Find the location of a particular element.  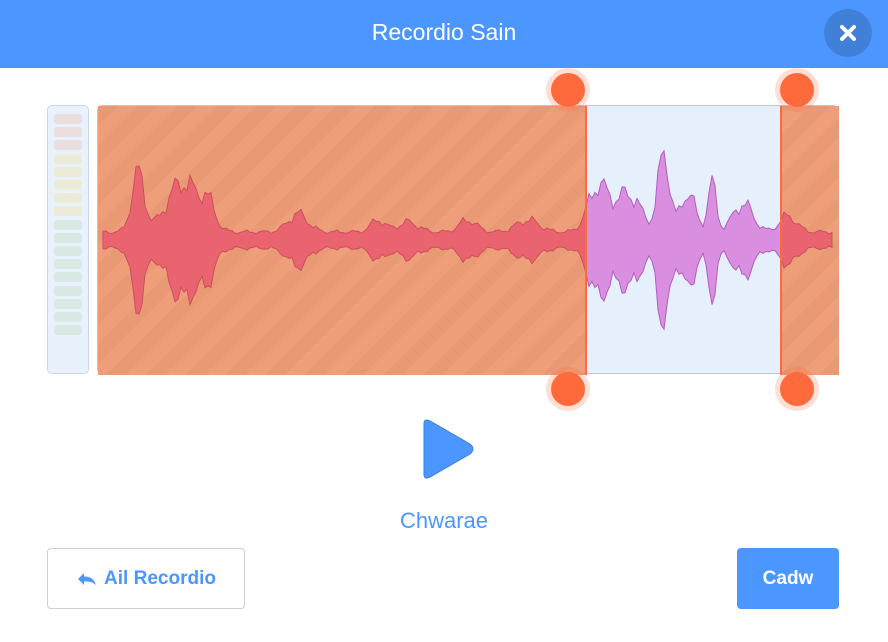

trim-end-handle-bottom is located at coordinates (797, 389).